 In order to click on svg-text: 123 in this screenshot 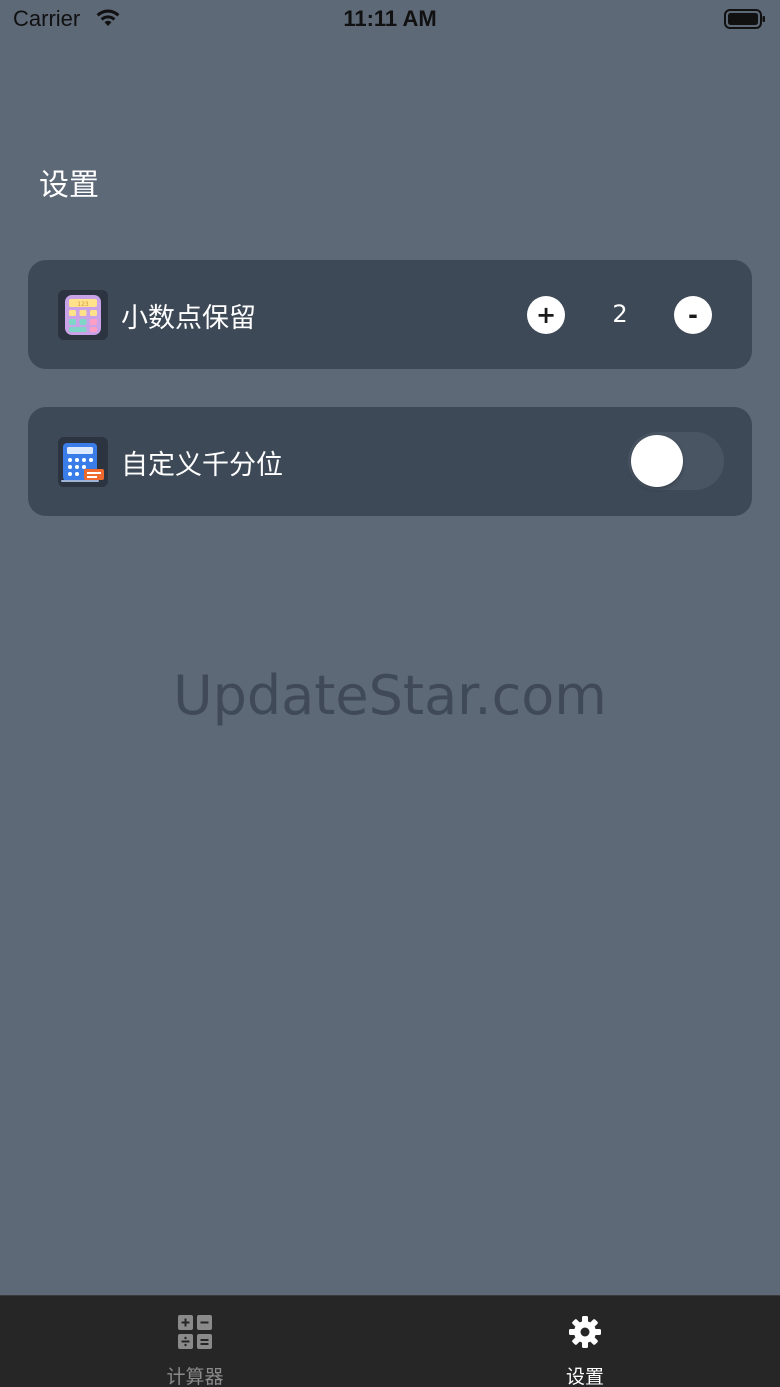, I will do `click(83, 304)`.